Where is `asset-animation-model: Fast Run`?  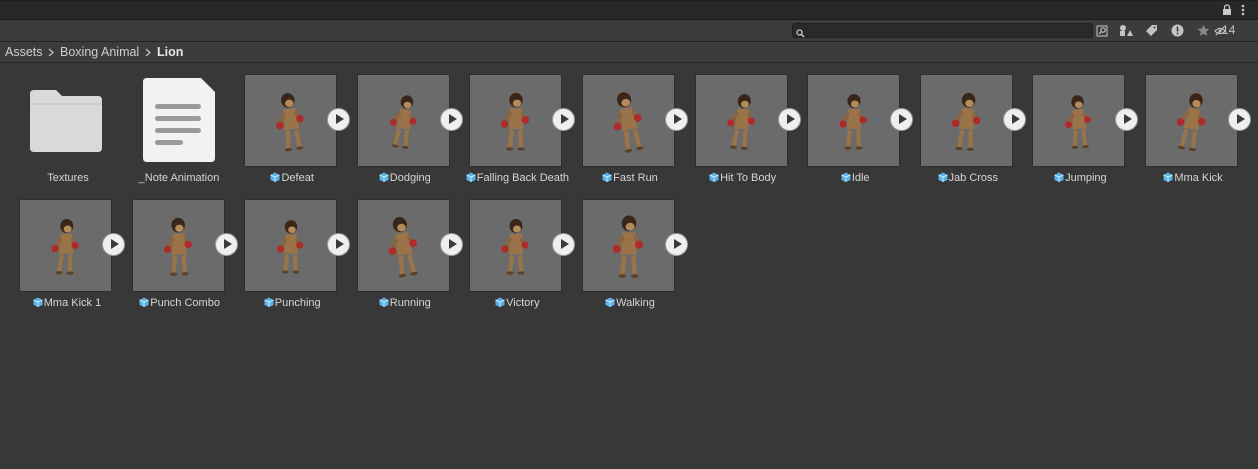 asset-animation-model: Fast Run is located at coordinates (638, 134).